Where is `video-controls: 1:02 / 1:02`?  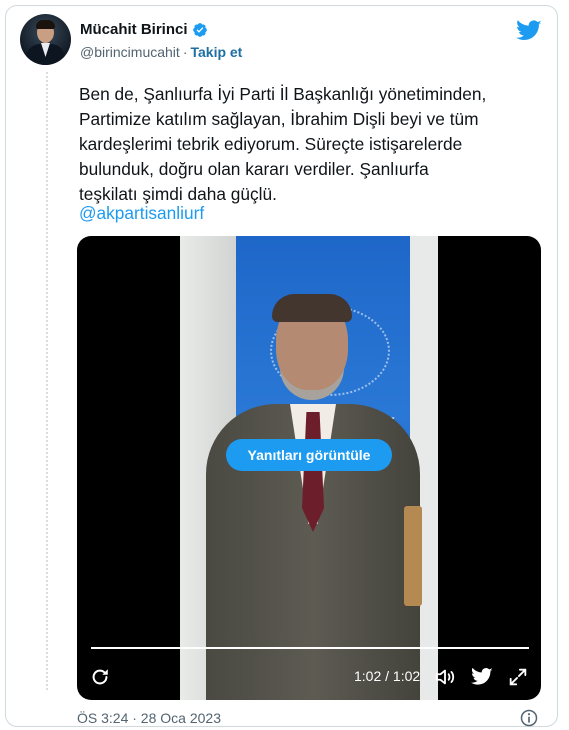
video-controls: 1:02 / 1:02 is located at coordinates (309, 676).